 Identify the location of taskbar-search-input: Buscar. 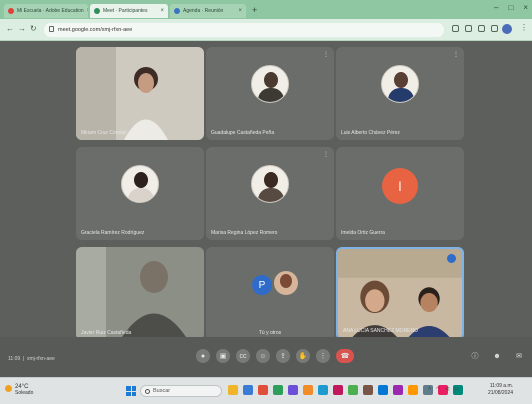
(181, 391).